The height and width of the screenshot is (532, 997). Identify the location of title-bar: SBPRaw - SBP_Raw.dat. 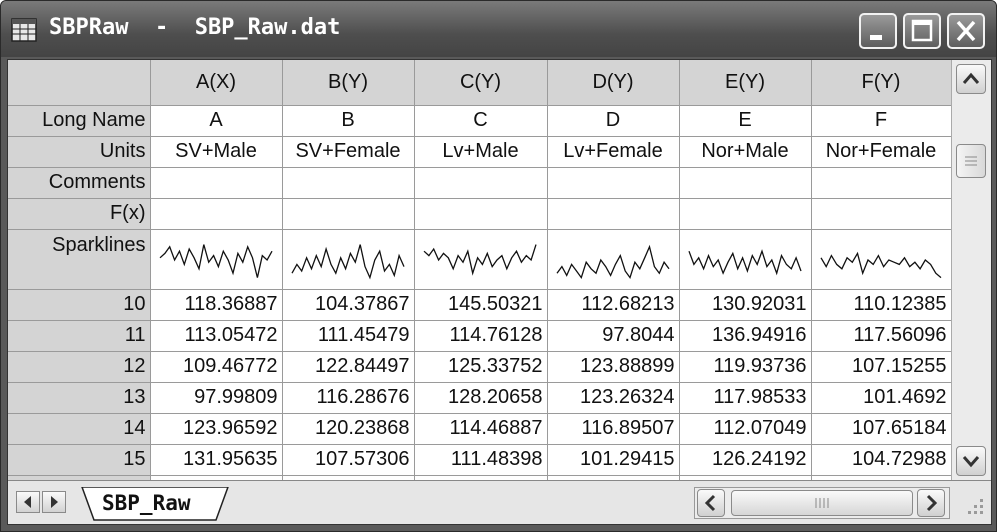
(498, 29).